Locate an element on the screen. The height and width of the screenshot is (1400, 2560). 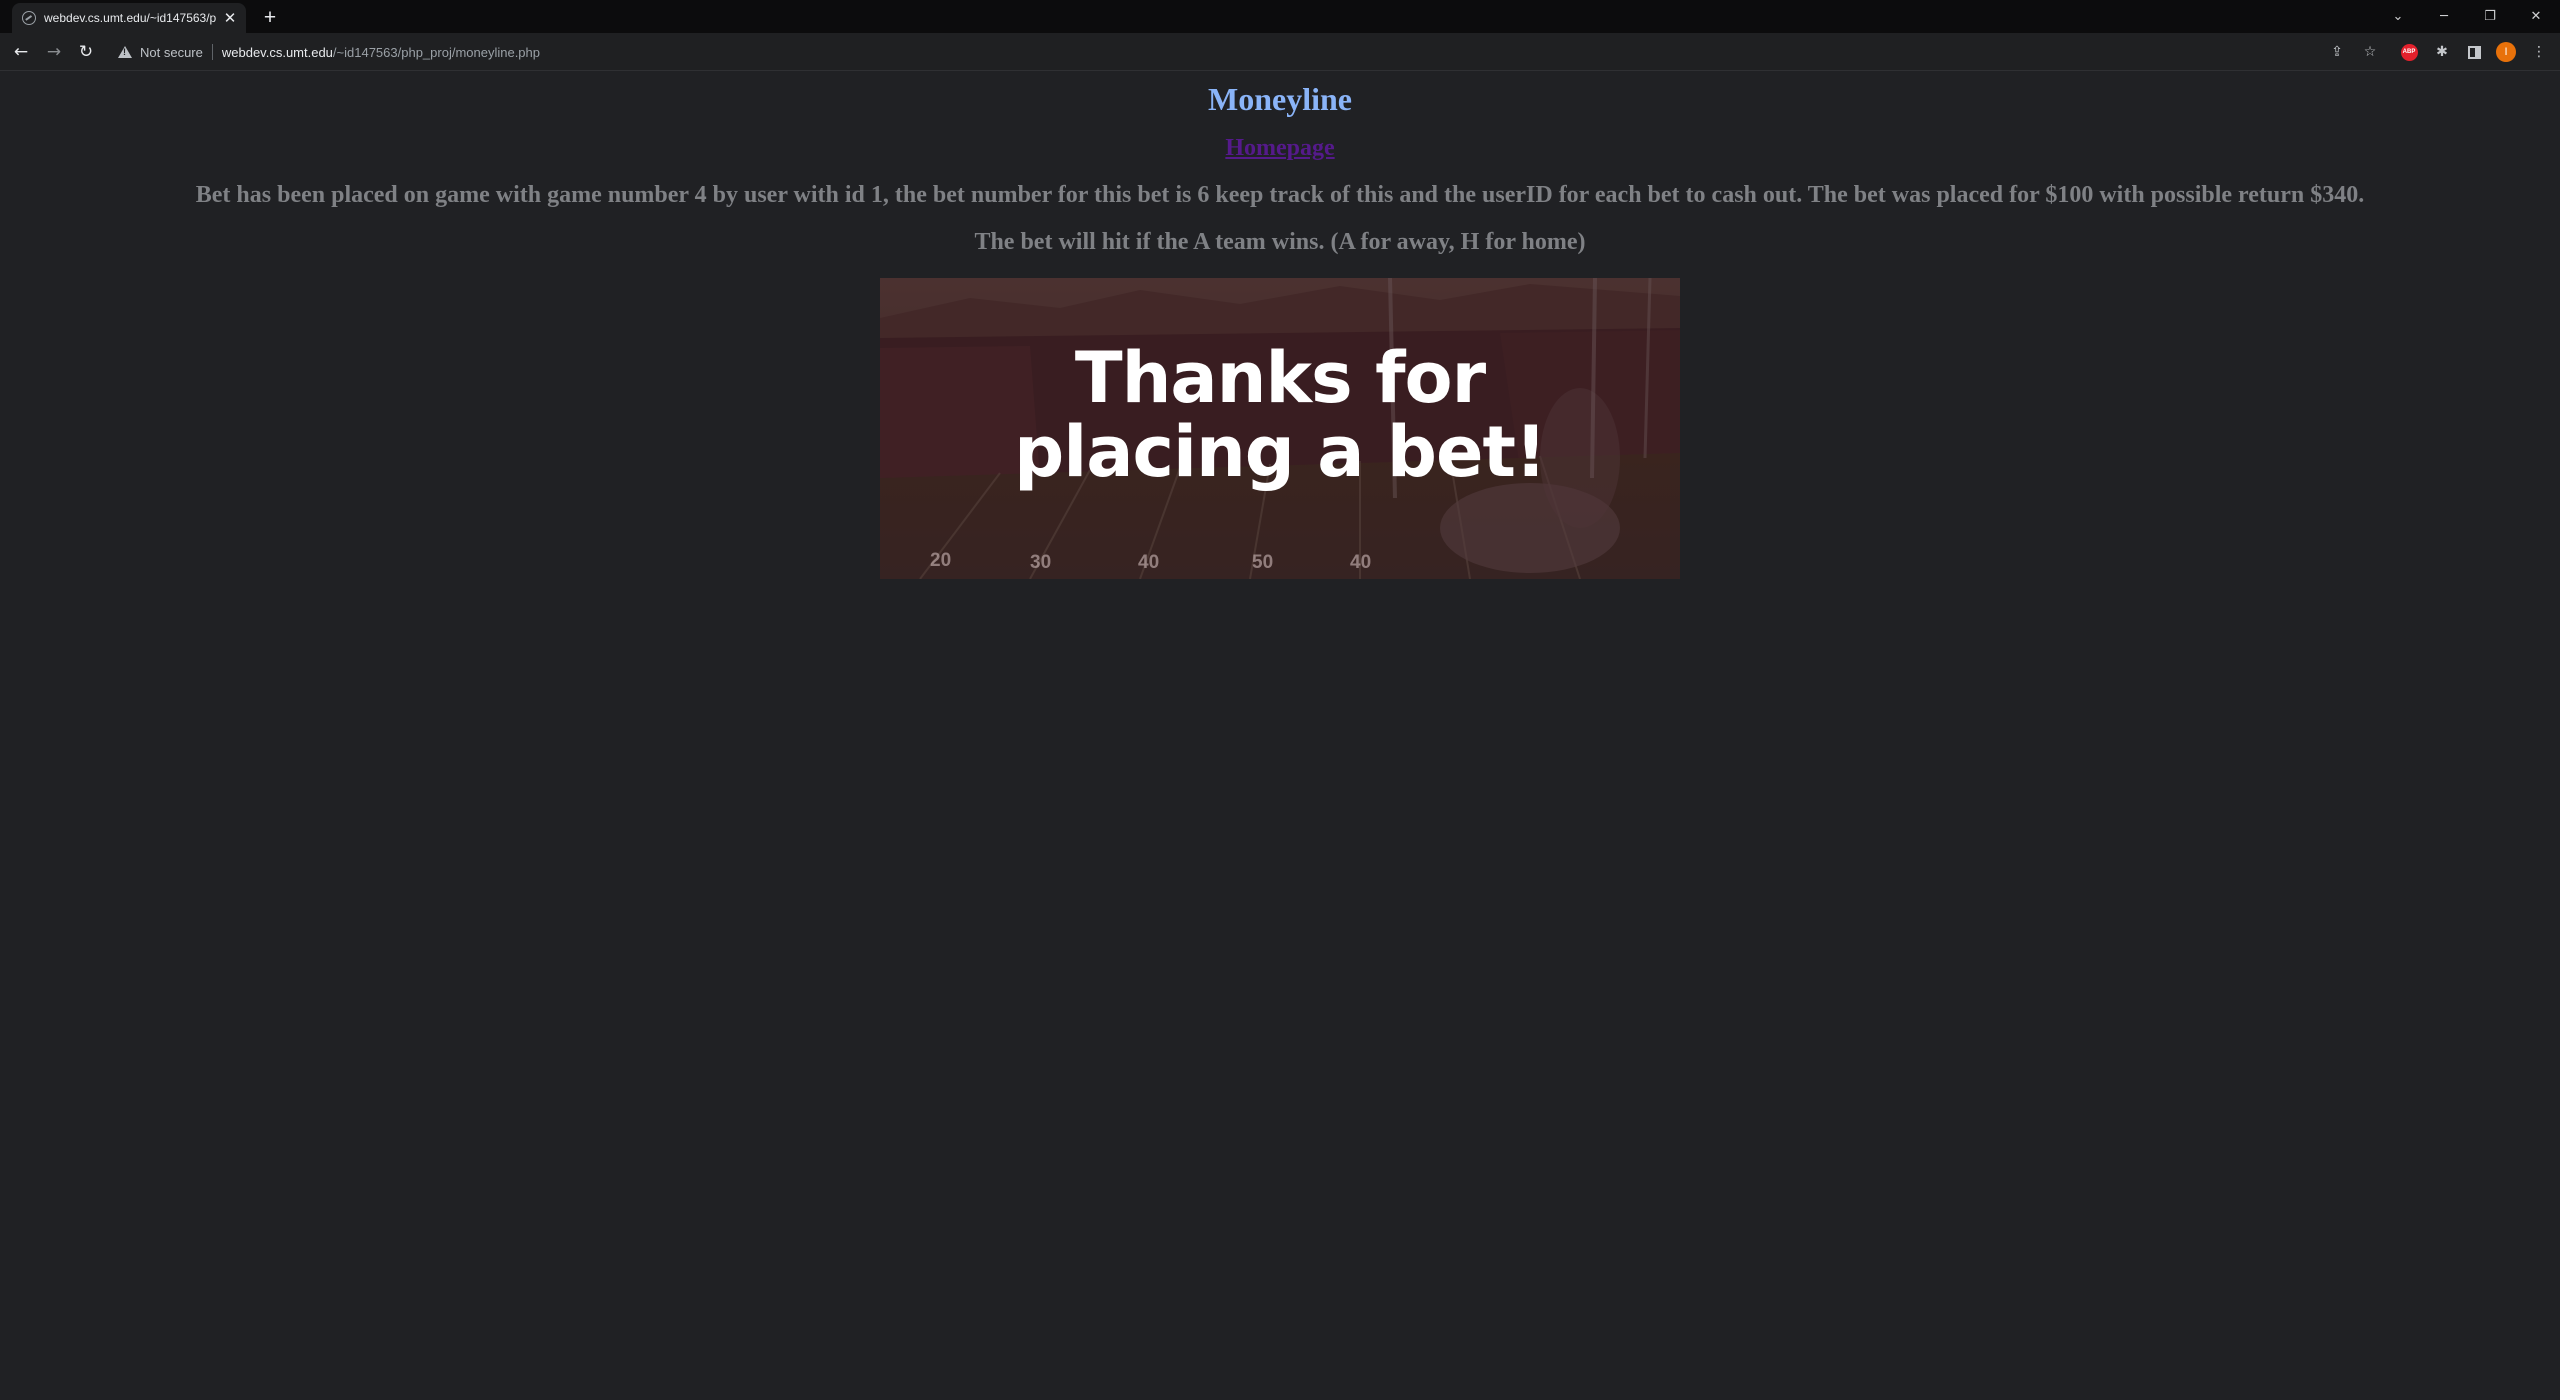
url-path: /~id147563/php_proj/moneyline.php is located at coordinates (436, 52).